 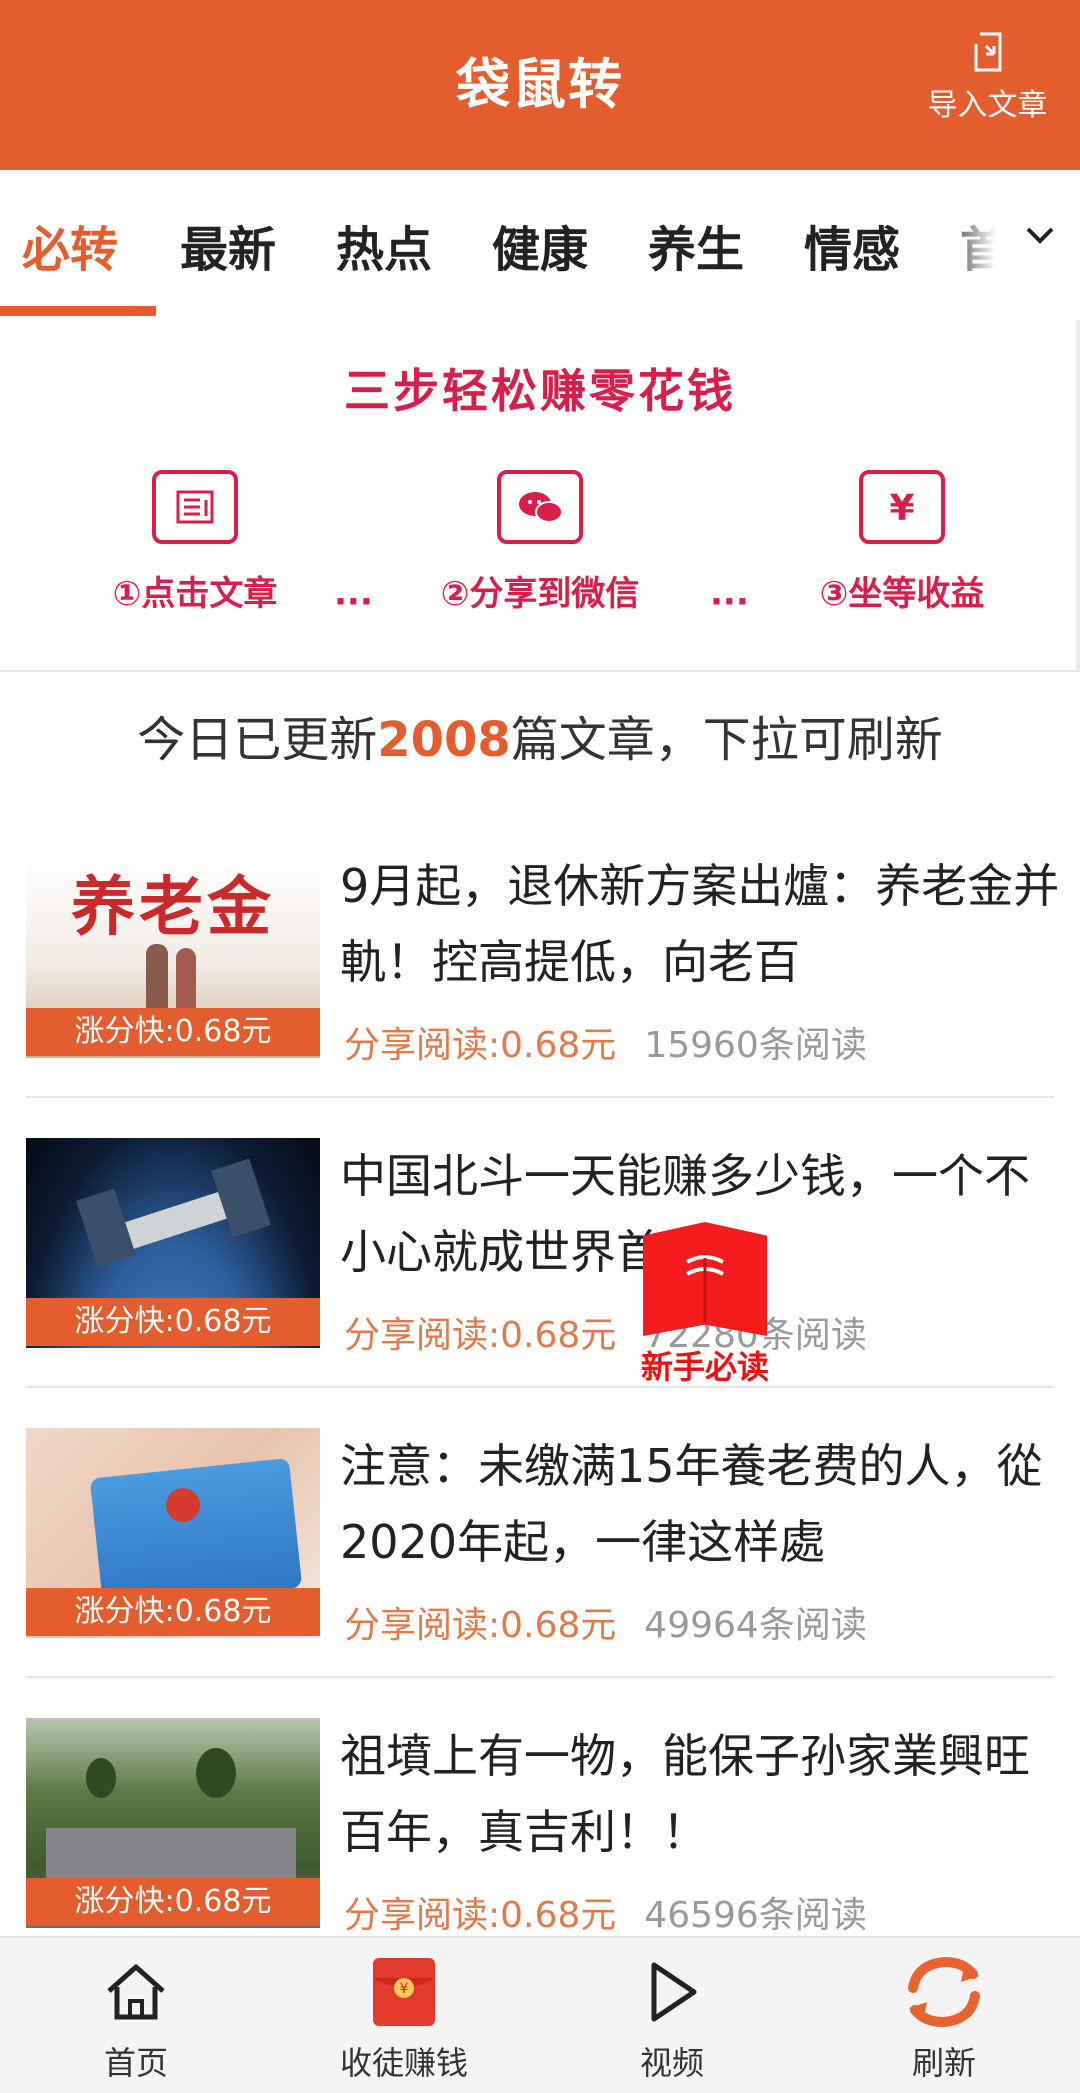 I want to click on step-earn: ¥ ③坐等收益, so click(x=902, y=542).